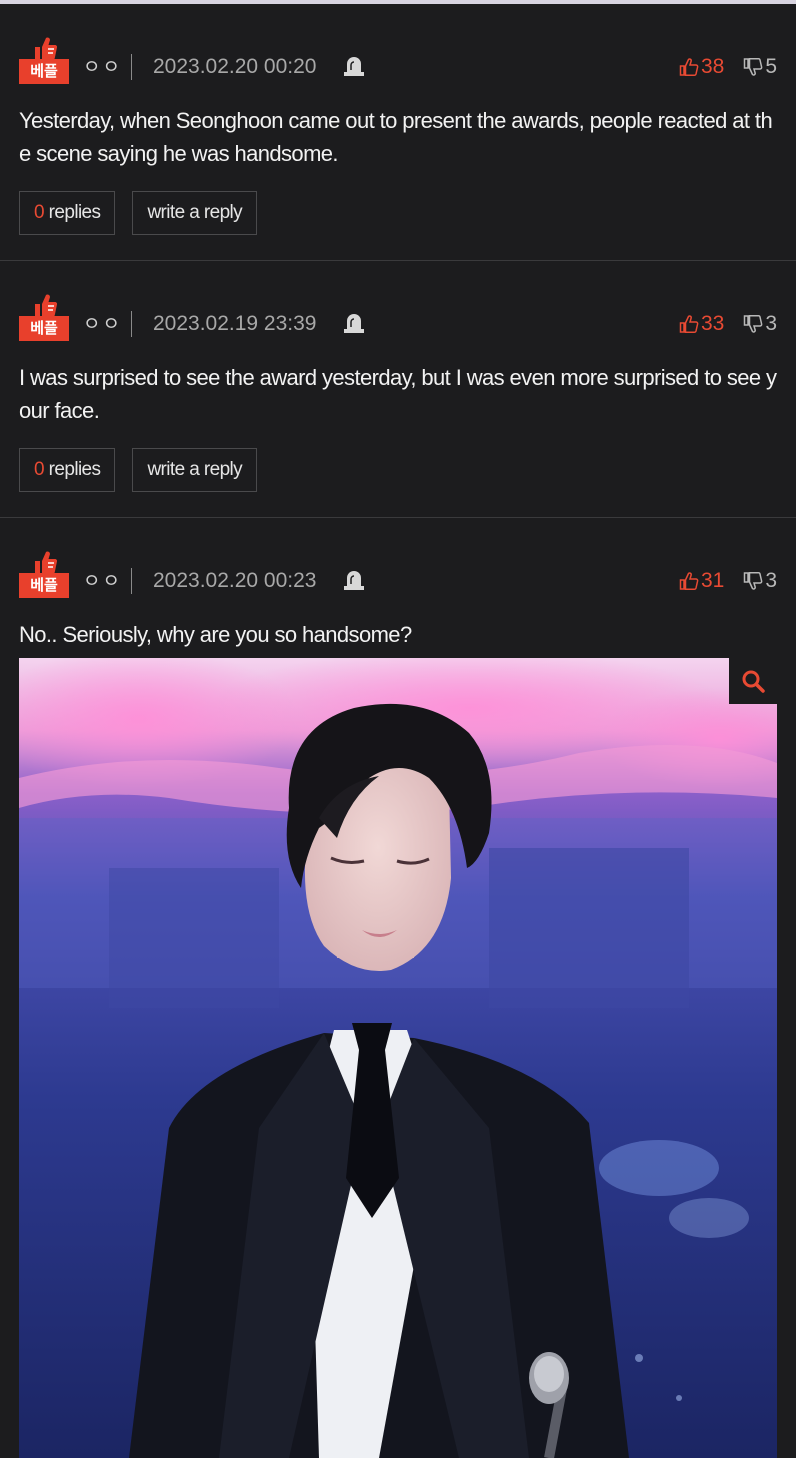 This screenshot has height=1458, width=796. I want to click on upvote-count: 31, so click(712, 580).